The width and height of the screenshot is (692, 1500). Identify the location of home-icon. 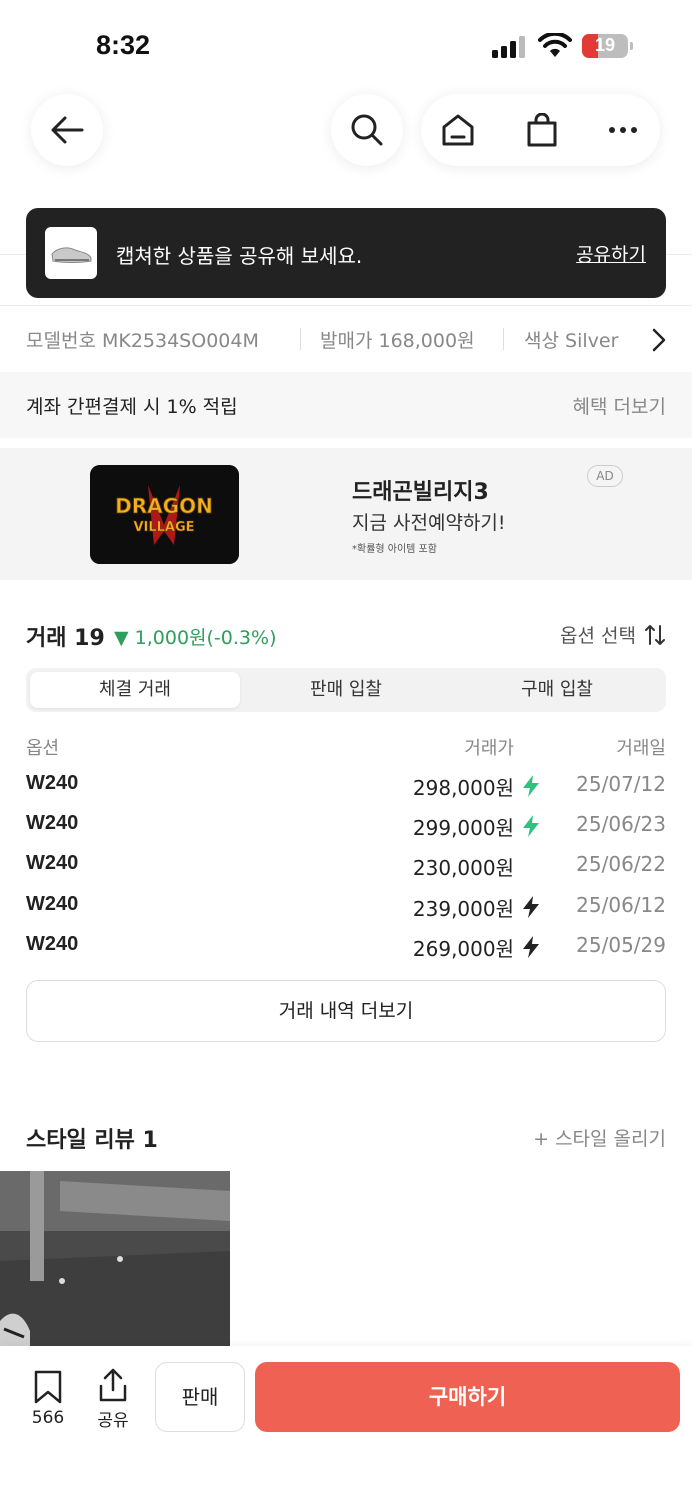
(458, 130).